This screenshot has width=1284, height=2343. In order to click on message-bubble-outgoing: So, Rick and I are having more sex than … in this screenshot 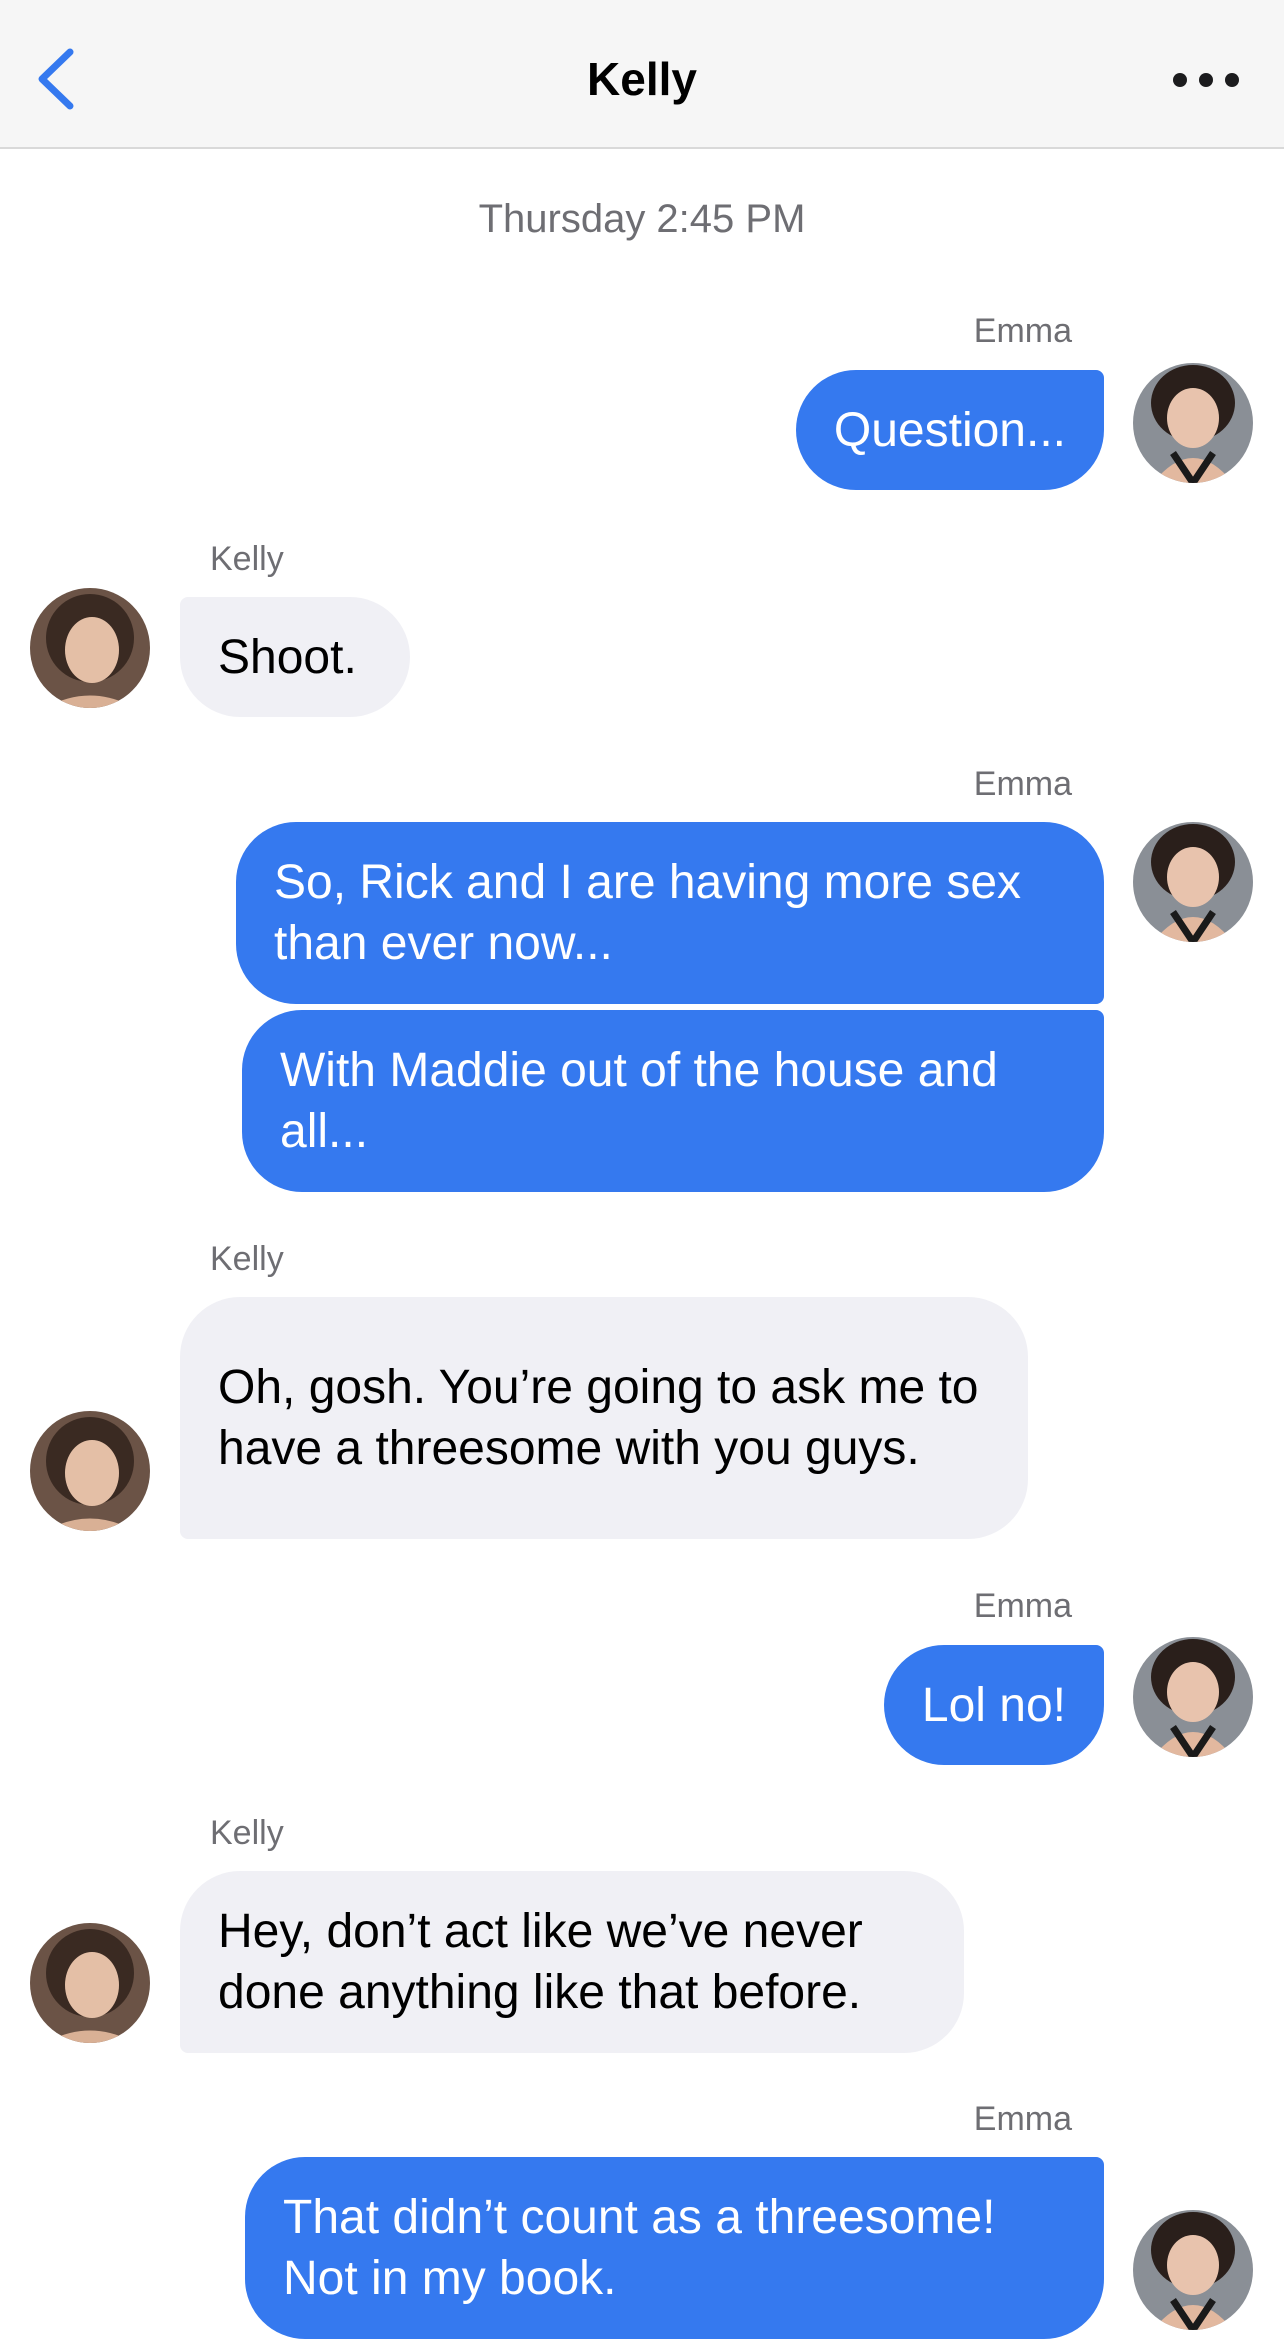, I will do `click(670, 913)`.